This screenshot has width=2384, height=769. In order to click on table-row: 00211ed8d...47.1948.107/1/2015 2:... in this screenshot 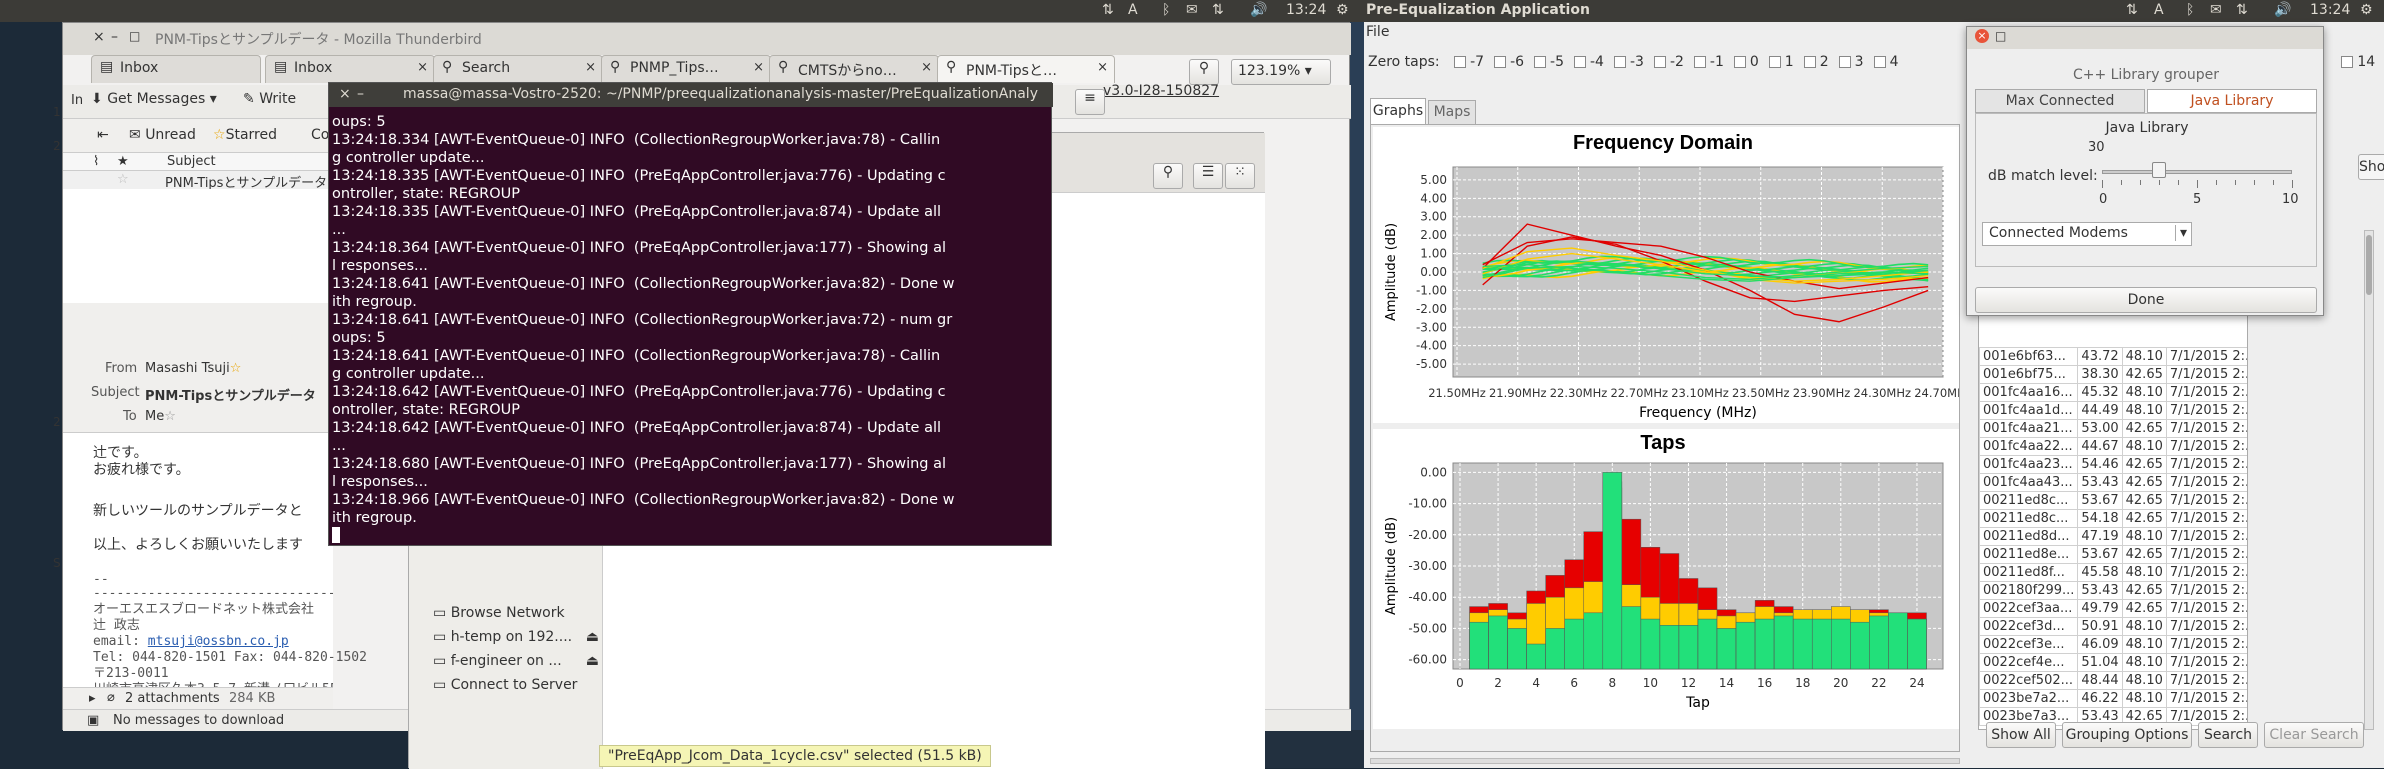, I will do `click(2113, 536)`.